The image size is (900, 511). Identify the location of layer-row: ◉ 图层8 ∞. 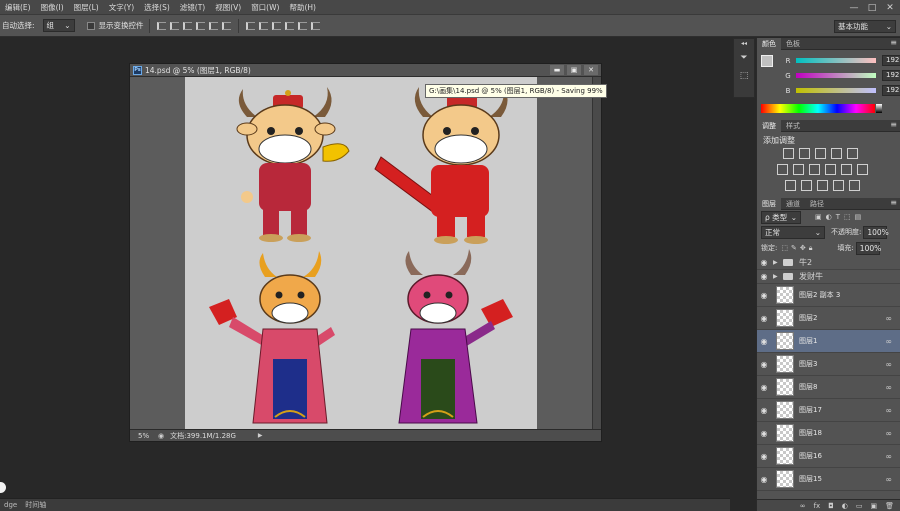
(828, 387).